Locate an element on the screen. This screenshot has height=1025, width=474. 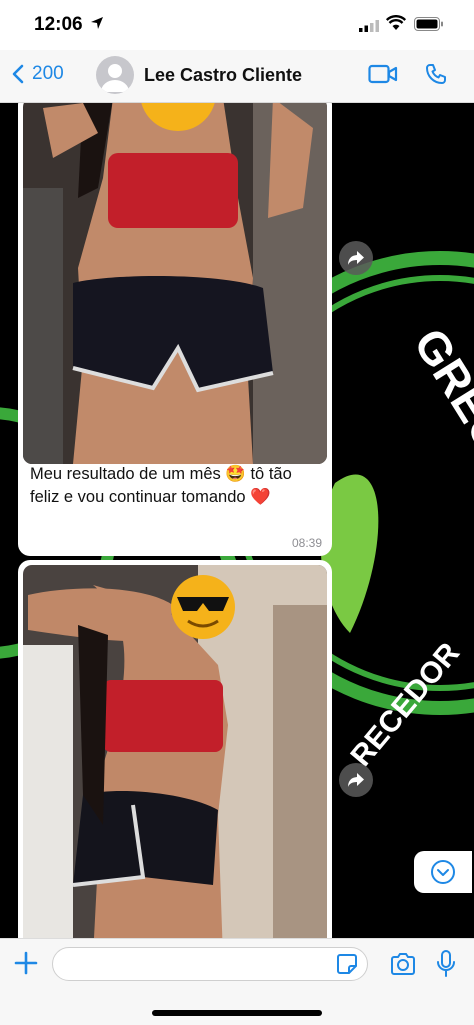
mic-icon is located at coordinates (446, 964).